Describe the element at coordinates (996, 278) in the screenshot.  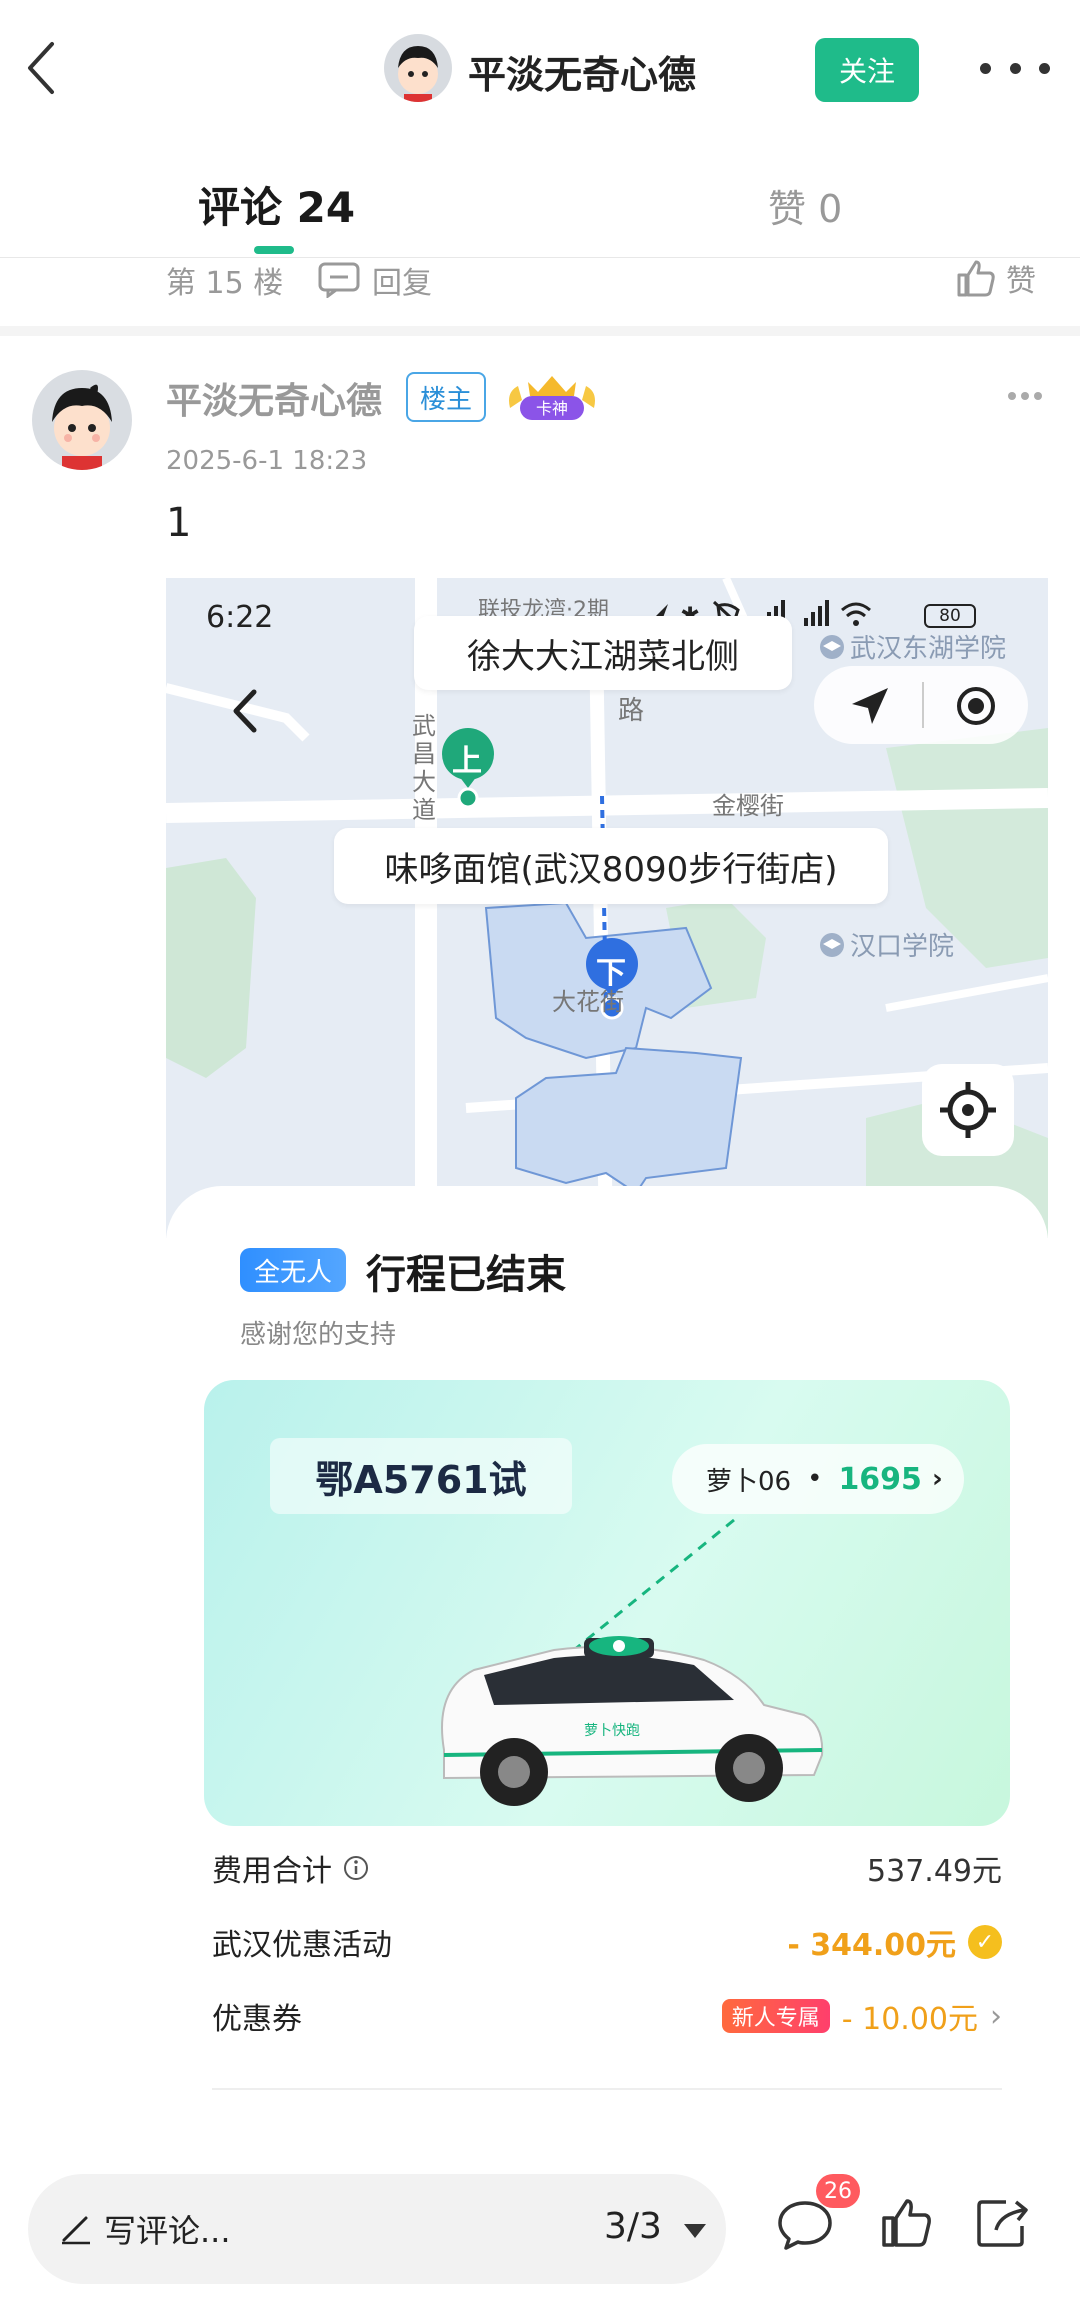
I see `like-button: 赞` at that location.